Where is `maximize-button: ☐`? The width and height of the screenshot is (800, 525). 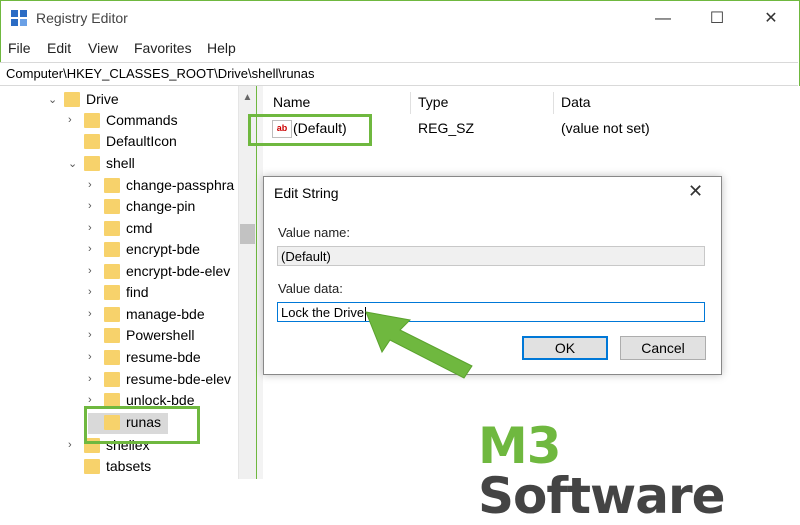 maximize-button: ☐ is located at coordinates (717, 19).